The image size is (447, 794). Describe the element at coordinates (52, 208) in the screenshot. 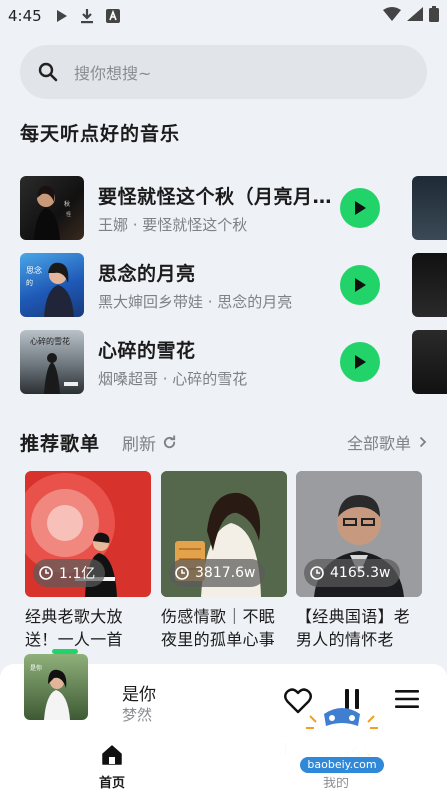

I see `song-cover: 秋怪` at that location.